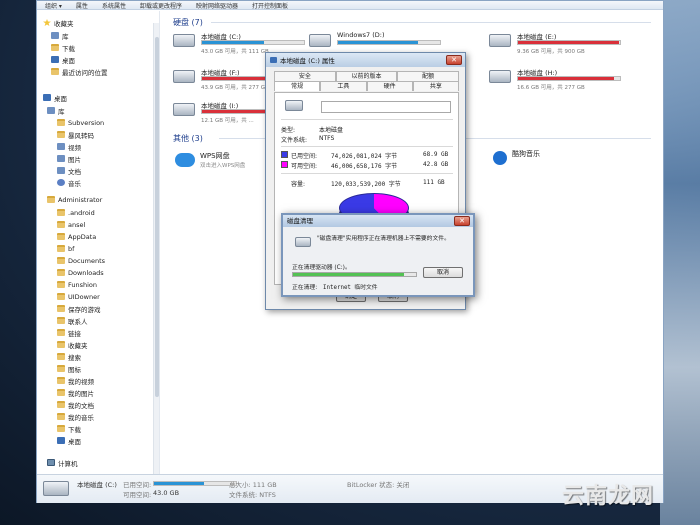  I want to click on tab-quota: 配额, so click(428, 76).